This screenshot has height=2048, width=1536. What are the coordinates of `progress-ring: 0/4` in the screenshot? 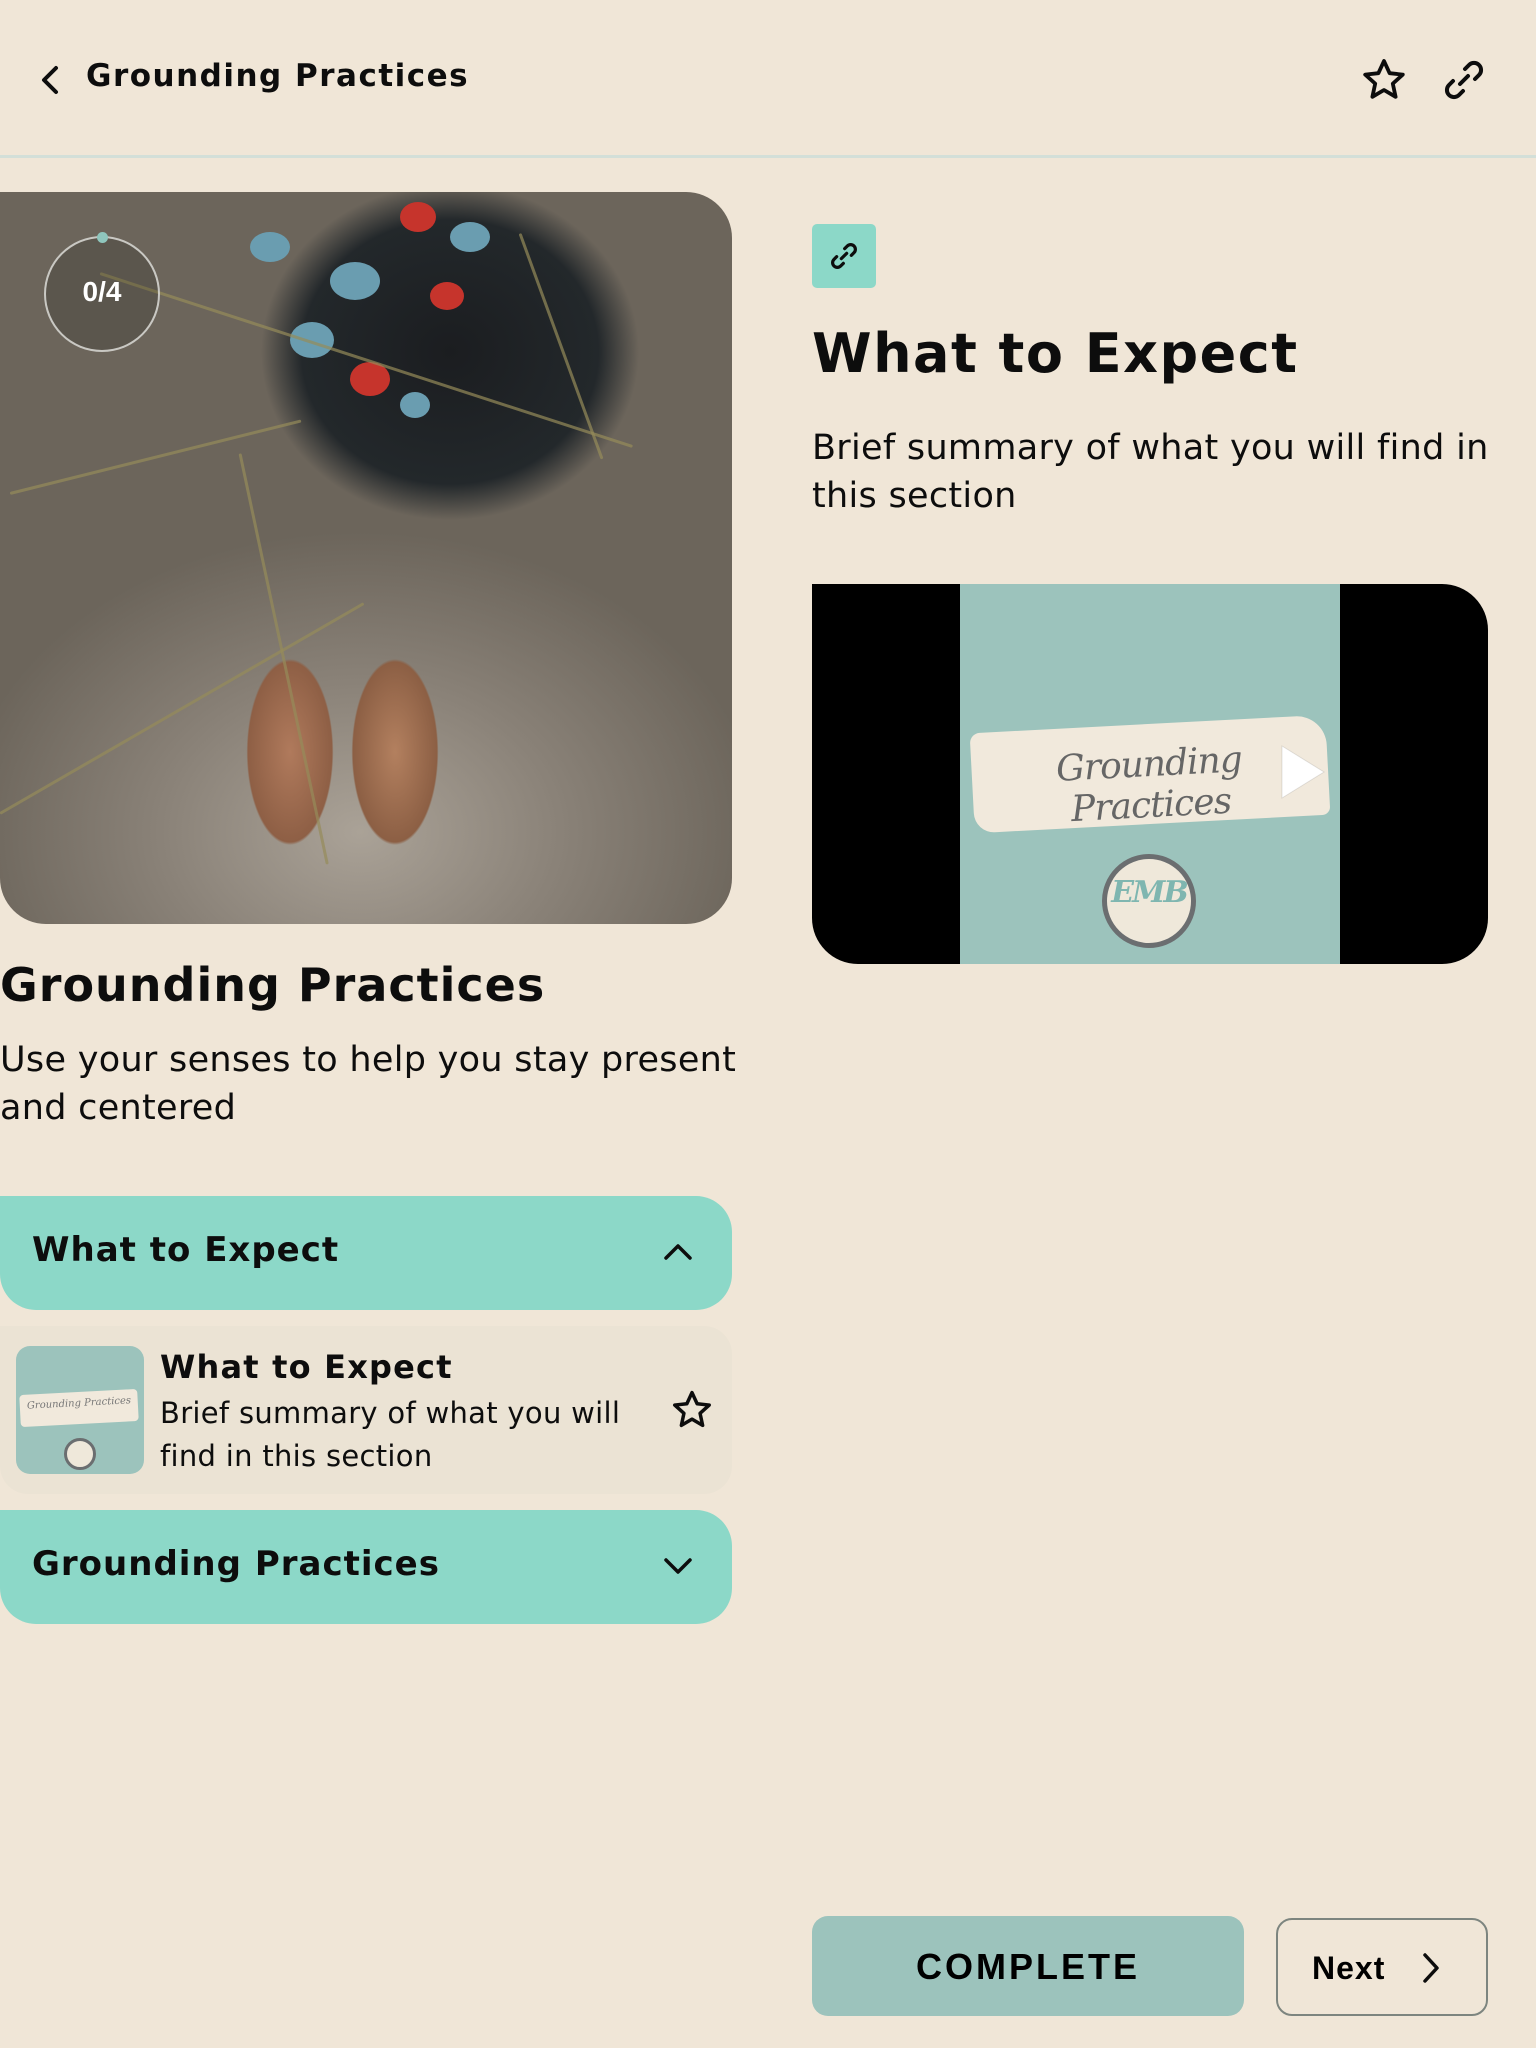 It's located at (102, 292).